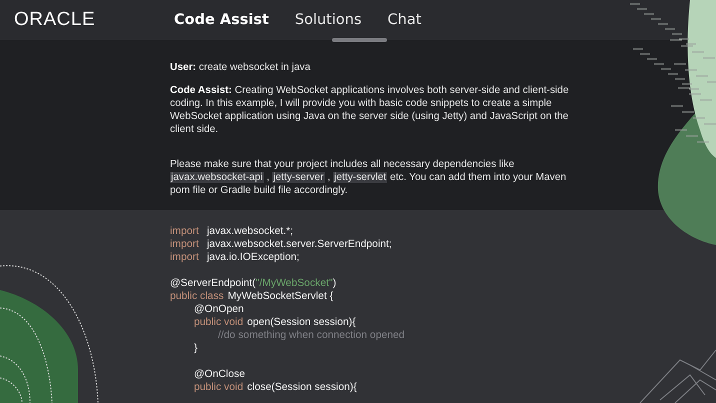 The width and height of the screenshot is (716, 403). I want to click on nav-link: Chat, so click(405, 20).